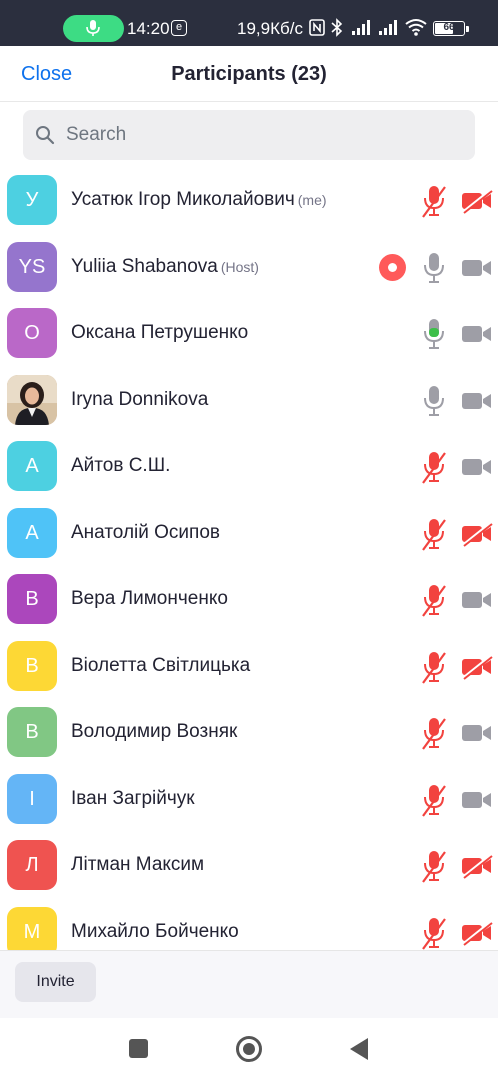 The image size is (498, 1079). What do you see at coordinates (155, 932) in the screenshot?
I see `participant-name: Михайло Бойченко` at bounding box center [155, 932].